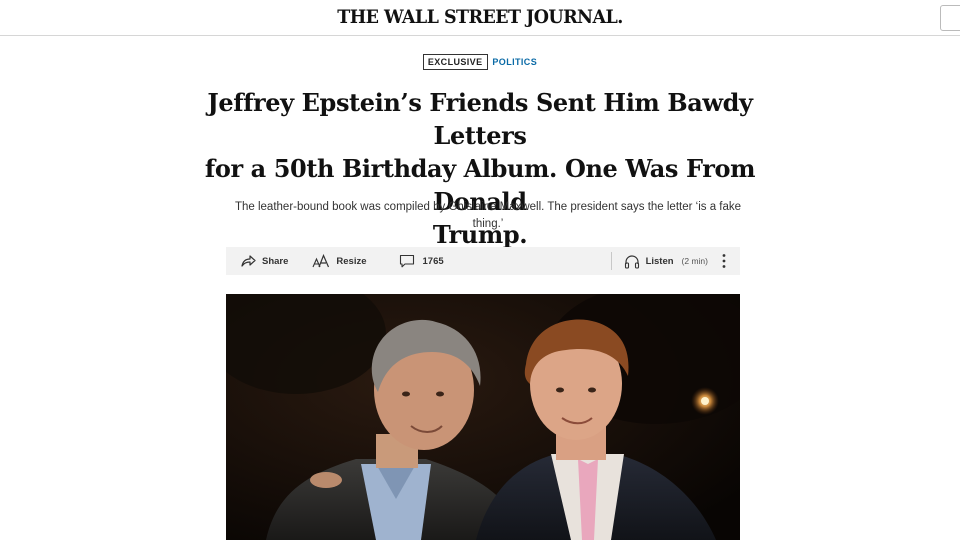  Describe the element at coordinates (513, 62) in the screenshot. I see `section-link-politics: POLITICS` at that location.